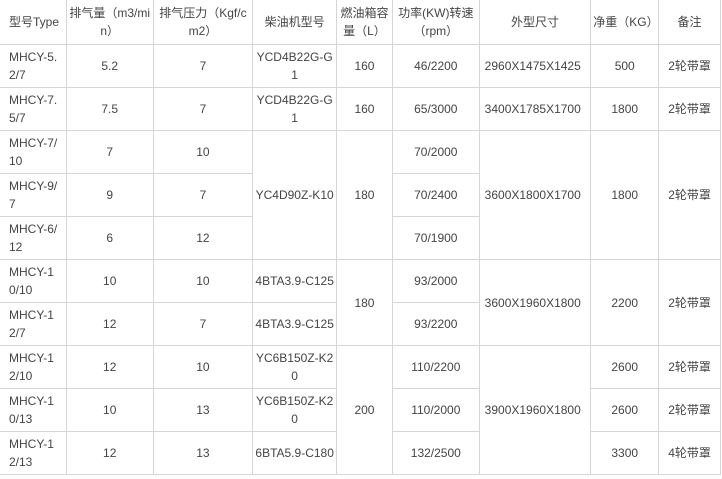 The height and width of the screenshot is (479, 722). I want to click on cell-dimensions: 3400X1785X1700, so click(535, 109).